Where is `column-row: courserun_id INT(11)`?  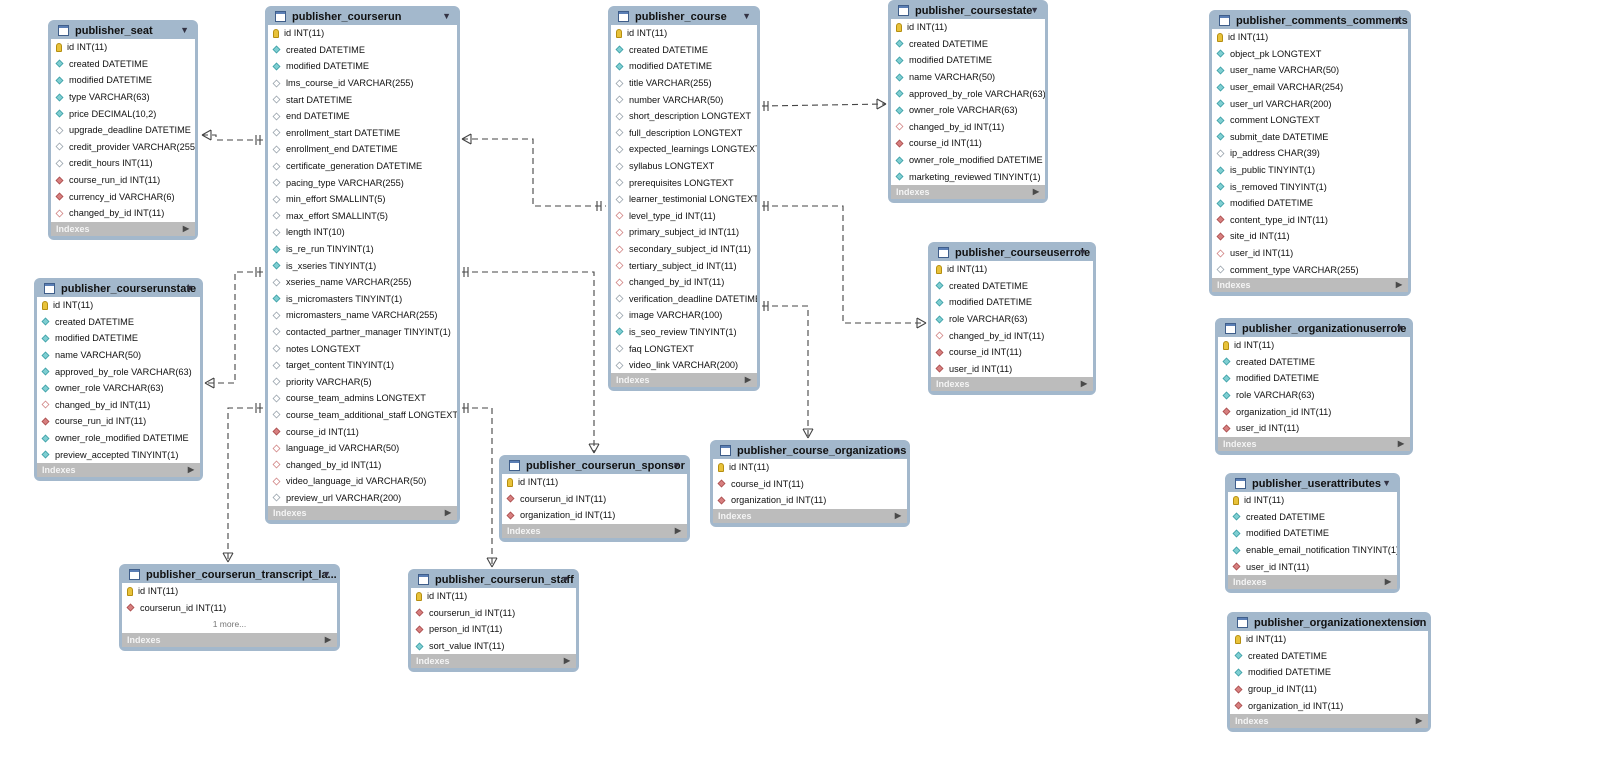
column-row: courserun_id INT(11) is located at coordinates (493, 613).